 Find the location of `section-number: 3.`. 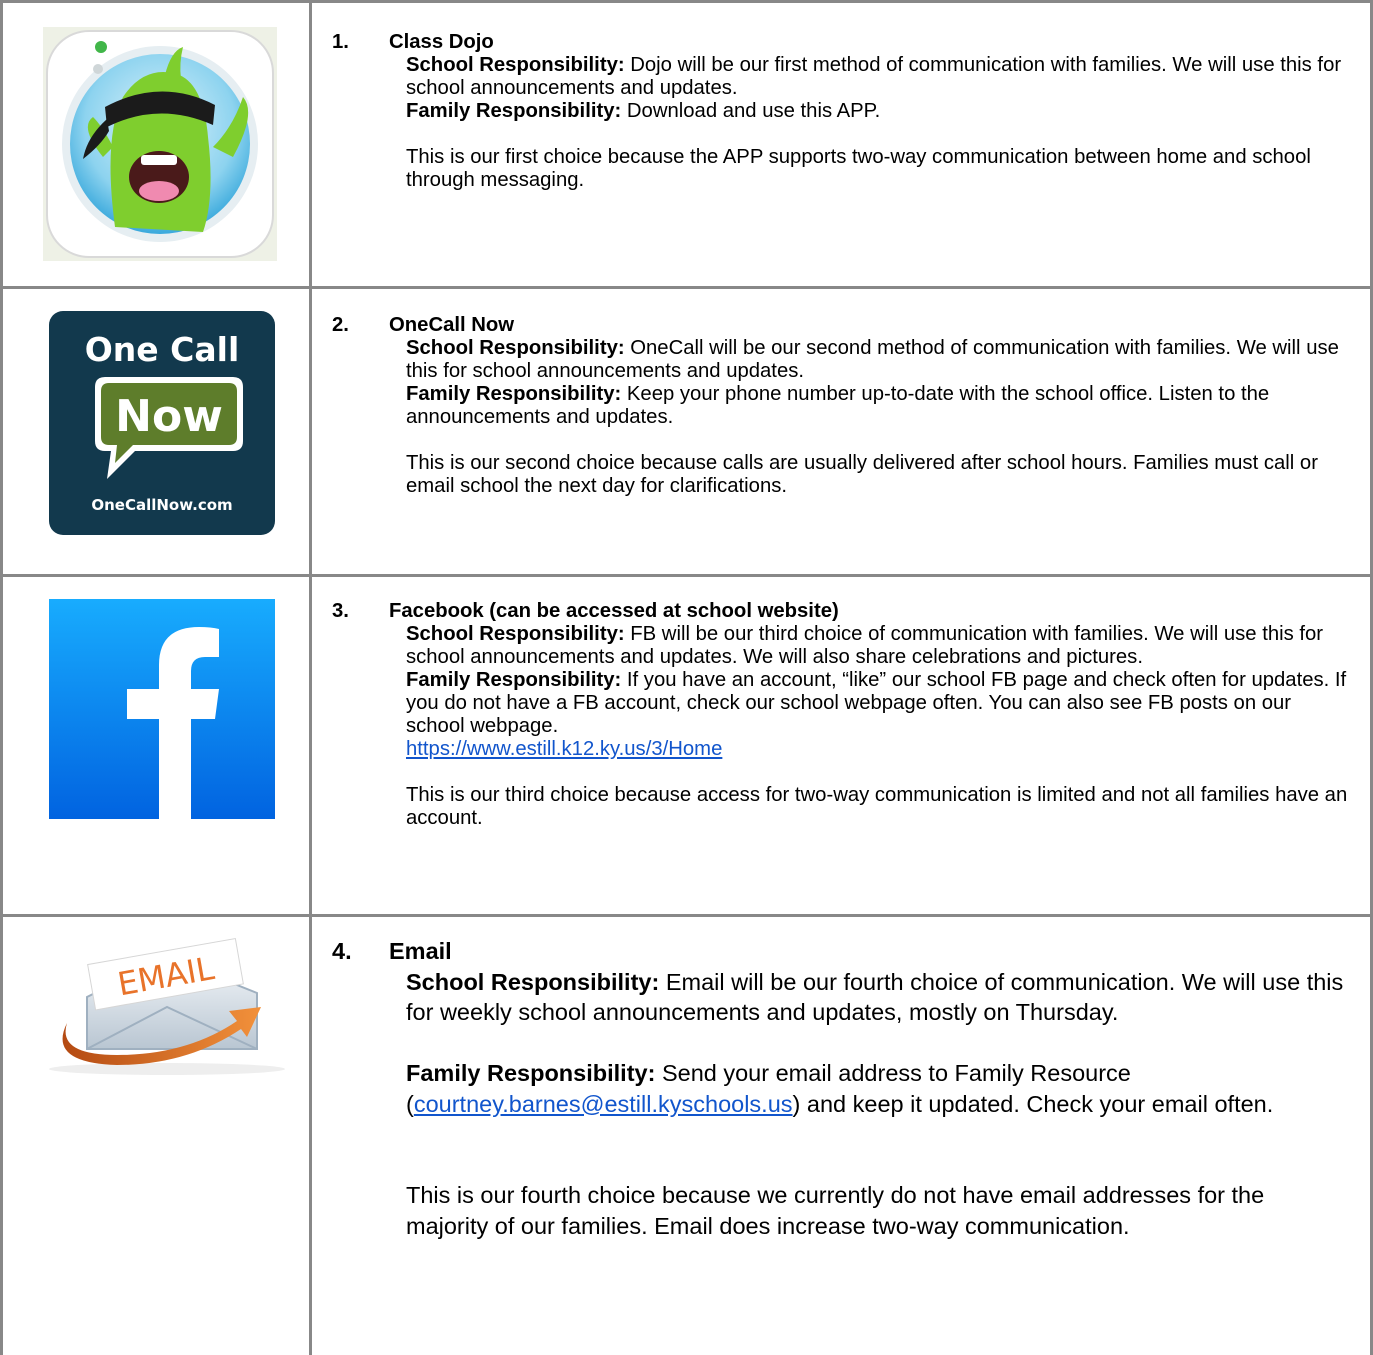

section-number: 3. is located at coordinates (340, 611).